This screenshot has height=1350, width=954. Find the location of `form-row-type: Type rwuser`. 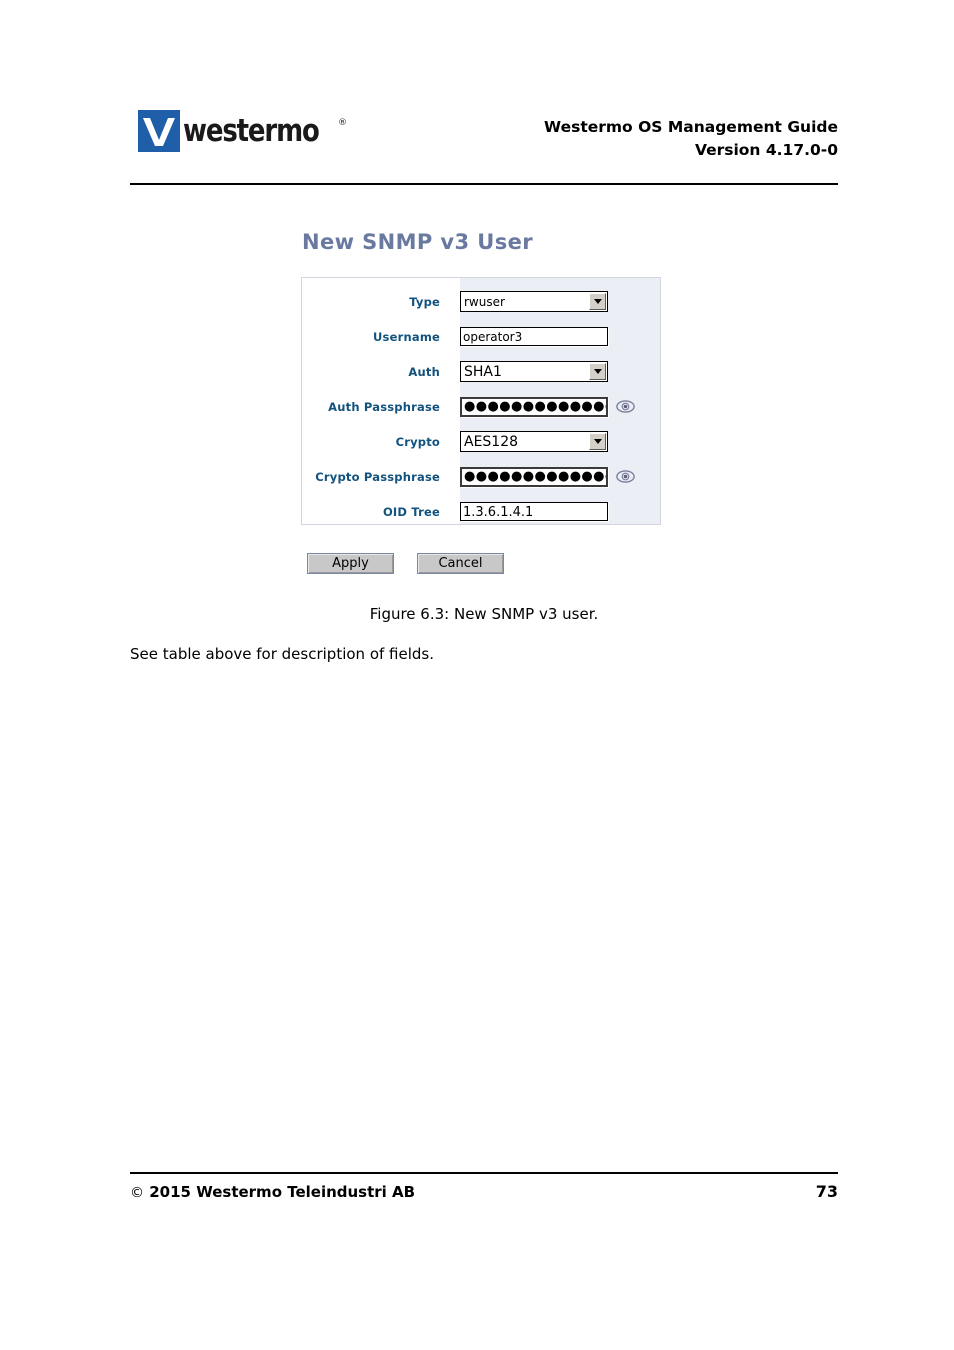

form-row-type: Type rwuser is located at coordinates (481, 301).